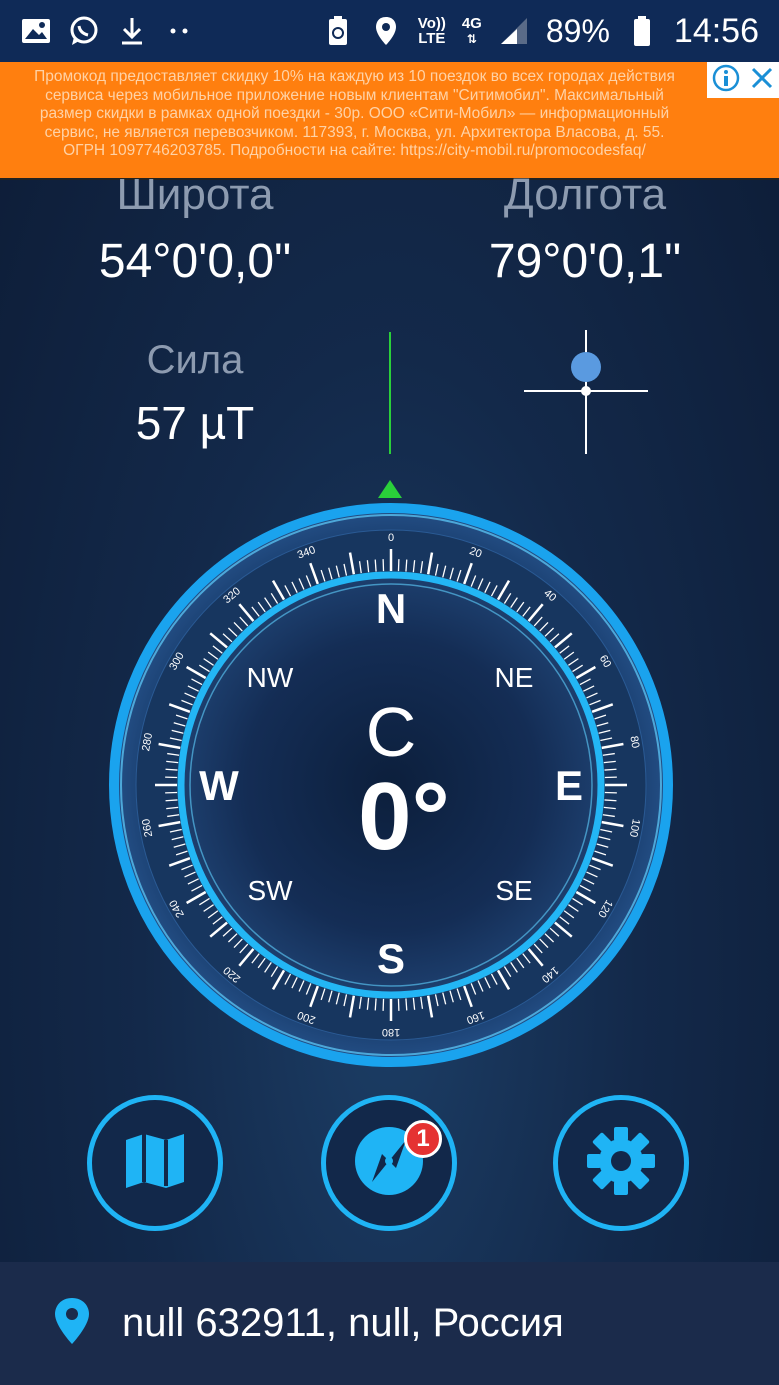 Image resolution: width=779 pixels, height=1385 pixels. I want to click on cardinal-w: W, so click(219, 785).